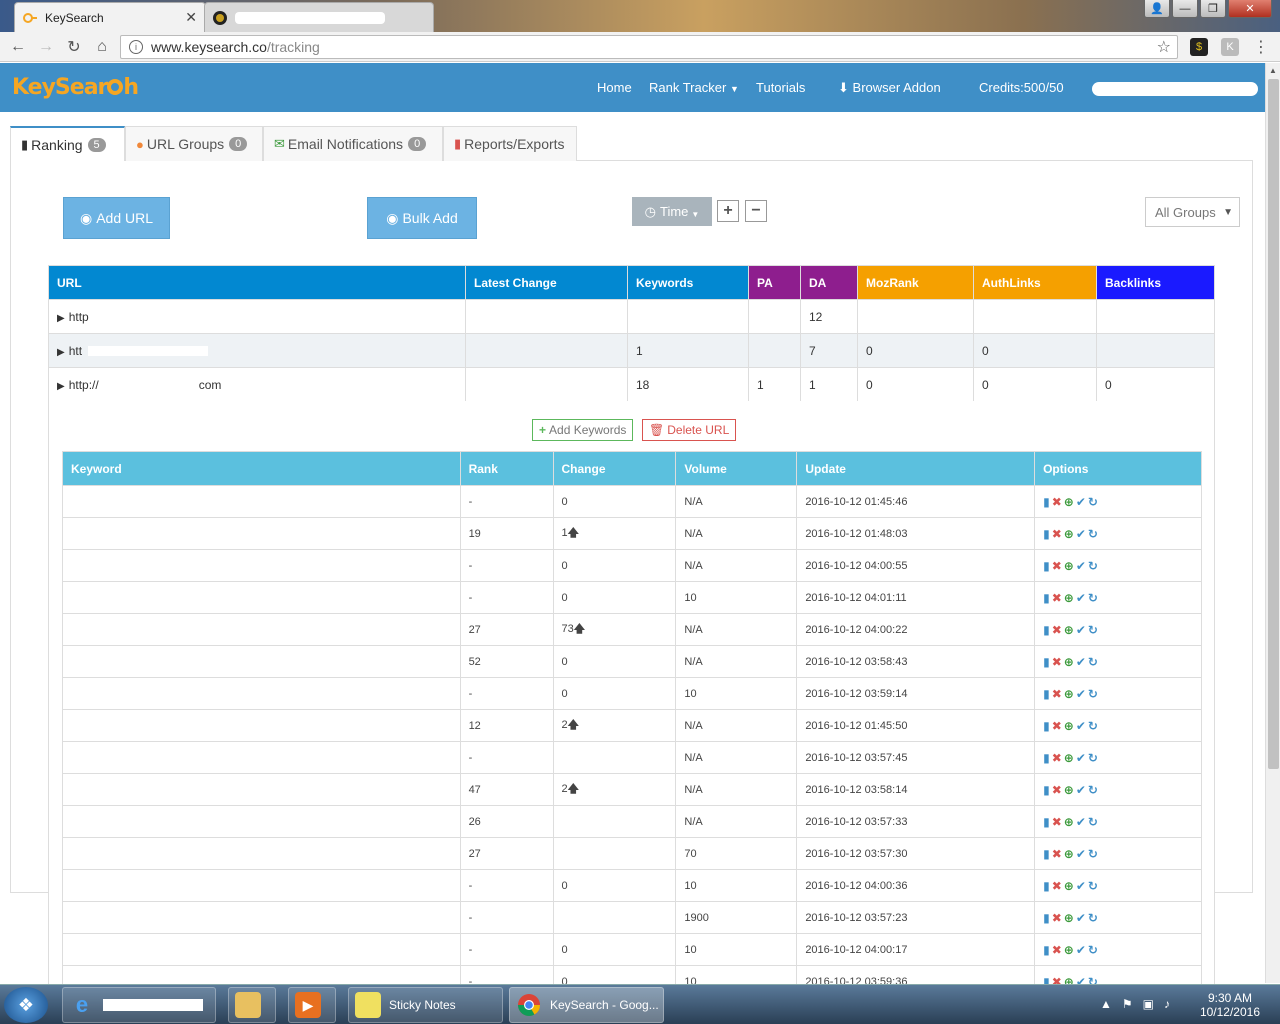 The height and width of the screenshot is (1024, 1280). What do you see at coordinates (632, 853) in the screenshot?
I see `table-row: 27 70 2016-10-12 03:57:30 ▮ ✖ ⊕ ✔ ↻` at bounding box center [632, 853].